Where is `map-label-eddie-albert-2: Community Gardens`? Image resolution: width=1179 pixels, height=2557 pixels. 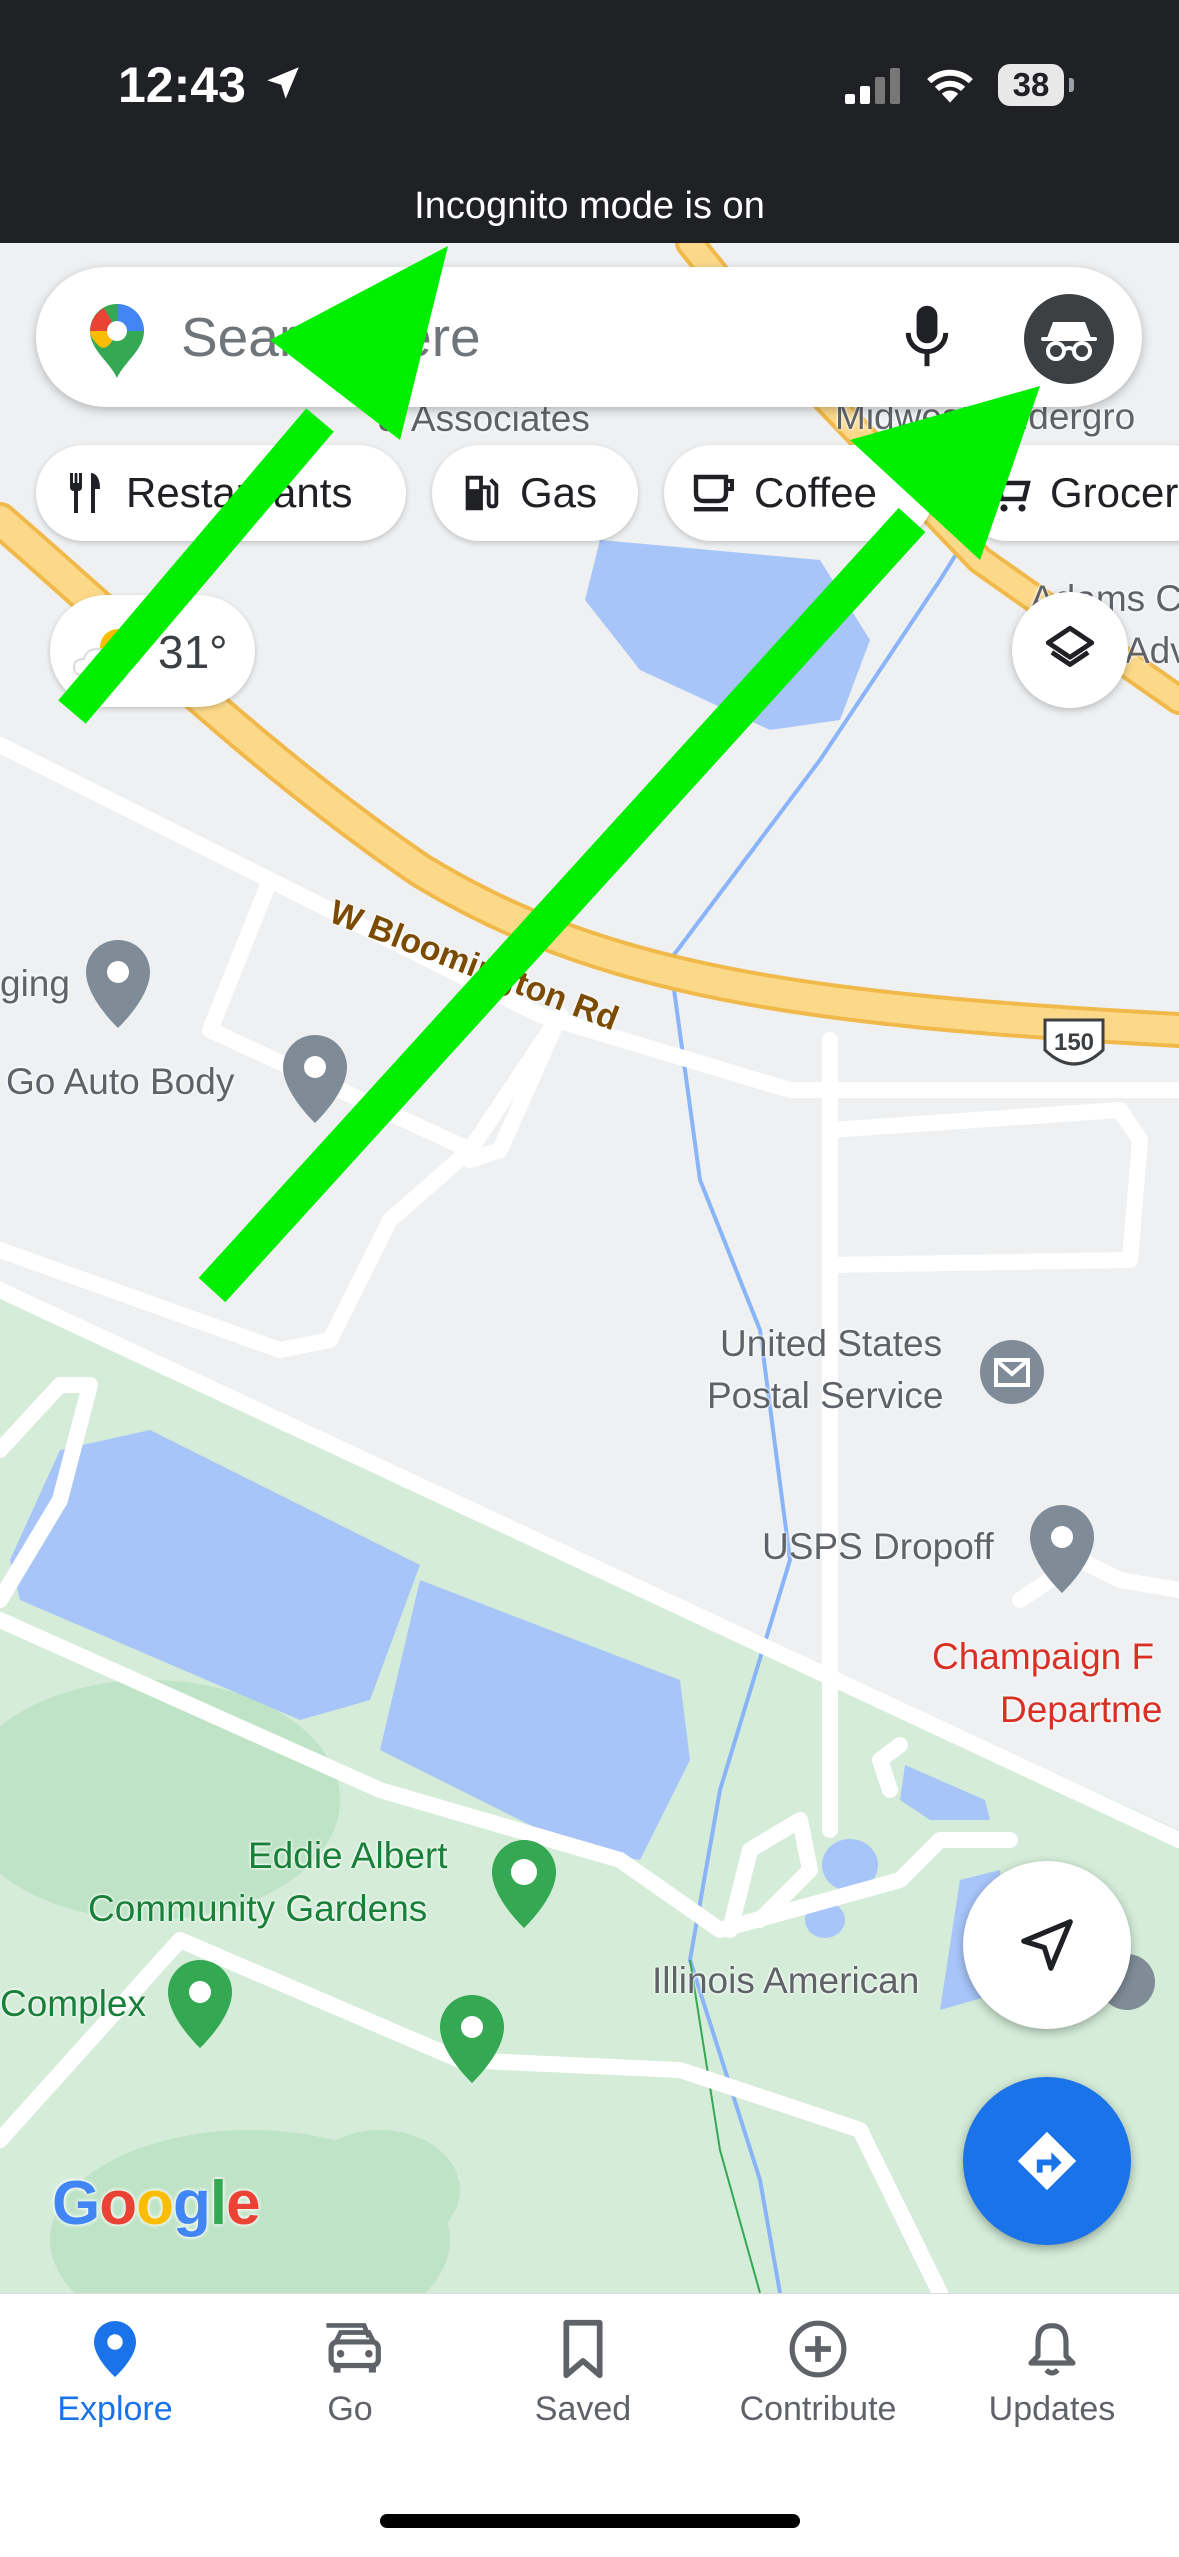 map-label-eddie-albert-2: Community Gardens is located at coordinates (257, 1909).